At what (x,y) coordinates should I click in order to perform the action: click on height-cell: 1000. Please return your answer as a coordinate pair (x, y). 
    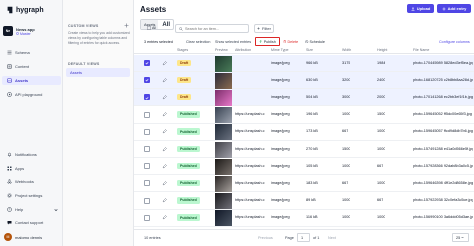
    Looking at the image, I should click on (381, 217).